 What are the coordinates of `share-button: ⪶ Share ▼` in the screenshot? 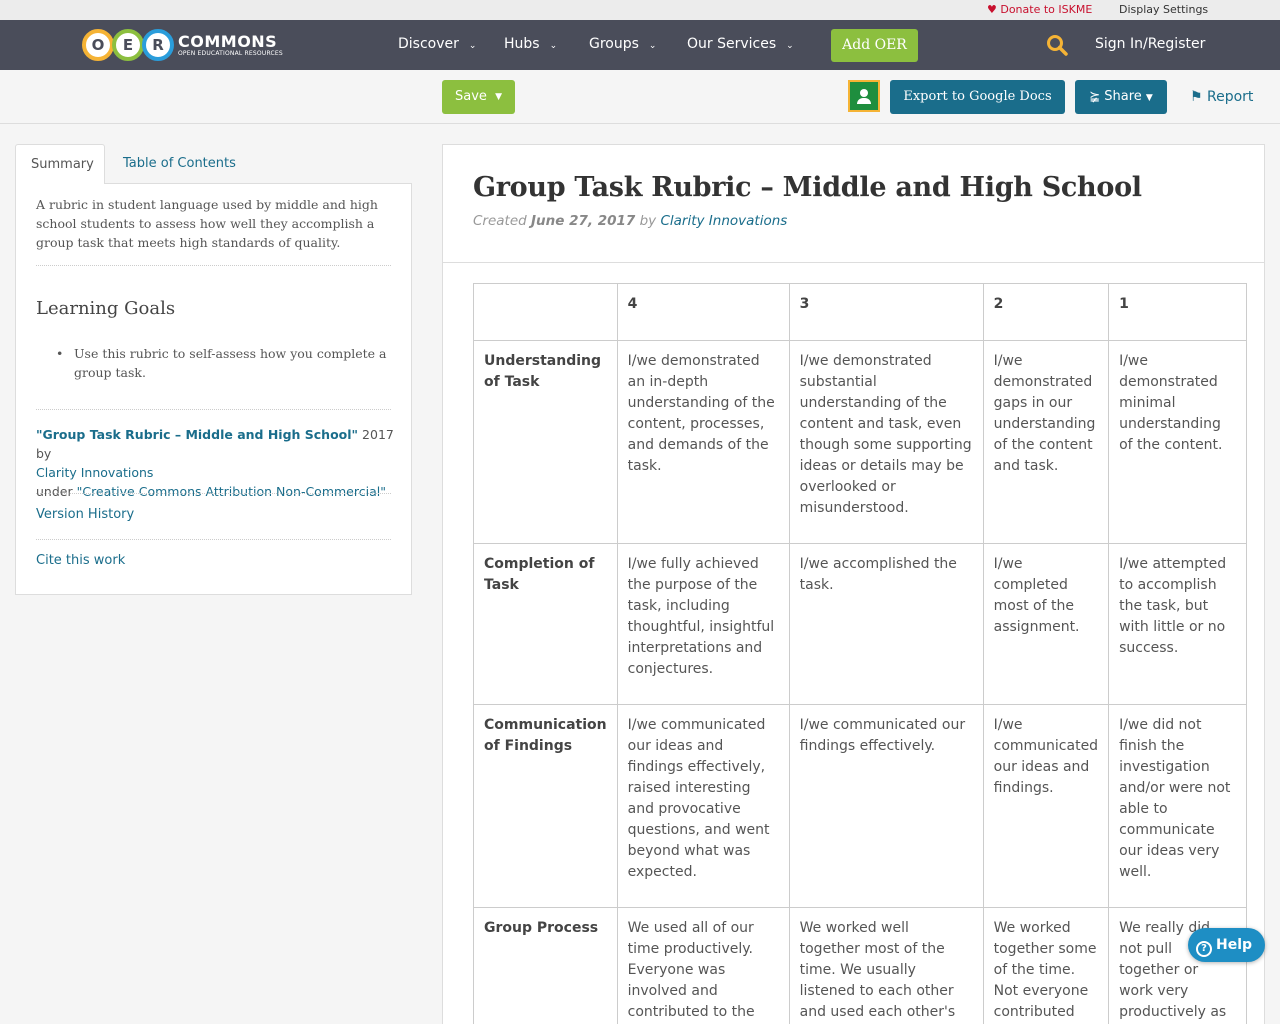 It's located at (1121, 97).